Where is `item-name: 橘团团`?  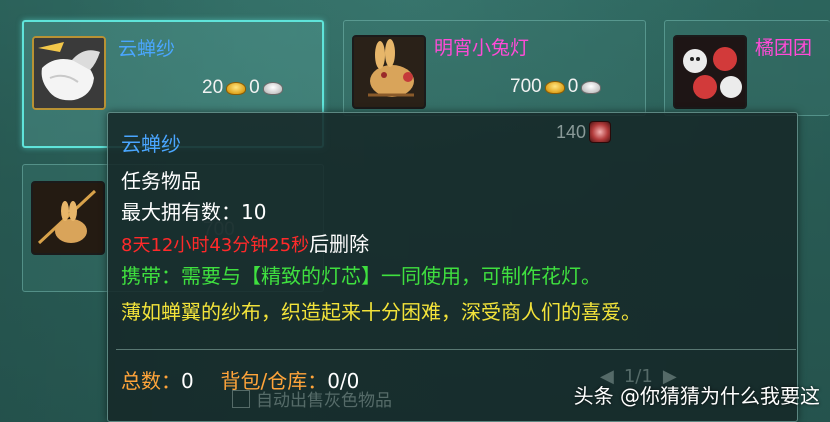
item-name: 橘团团 is located at coordinates (784, 48).